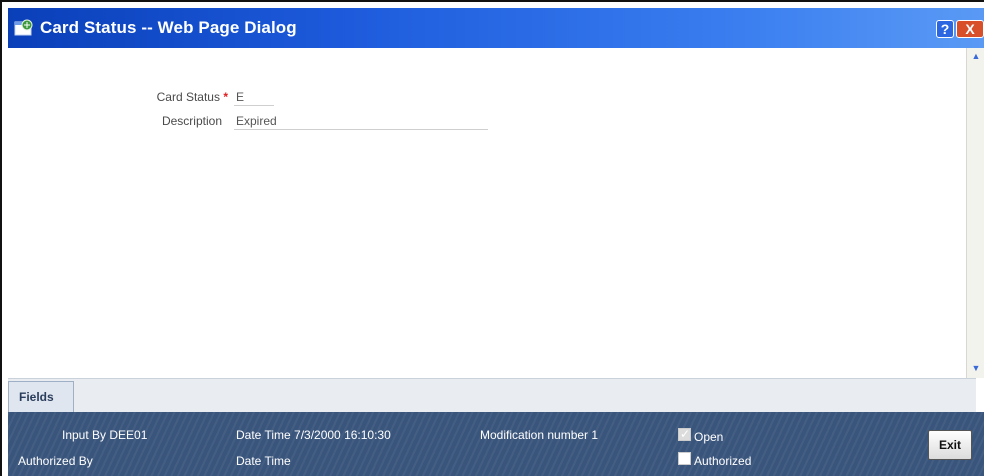 This screenshot has height=476, width=984. Describe the element at coordinates (225, 97) in the screenshot. I see `required-indicator: *` at that location.